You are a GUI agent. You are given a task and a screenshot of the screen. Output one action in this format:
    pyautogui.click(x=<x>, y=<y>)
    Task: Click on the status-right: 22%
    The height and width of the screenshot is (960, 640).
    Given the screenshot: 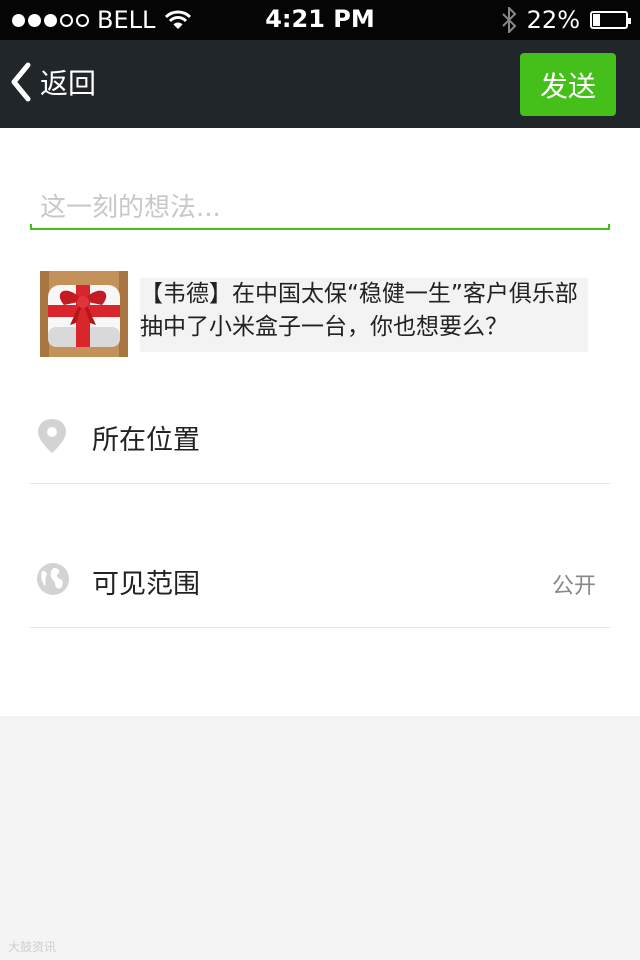 What is the action you would take?
    pyautogui.click(x=566, y=20)
    